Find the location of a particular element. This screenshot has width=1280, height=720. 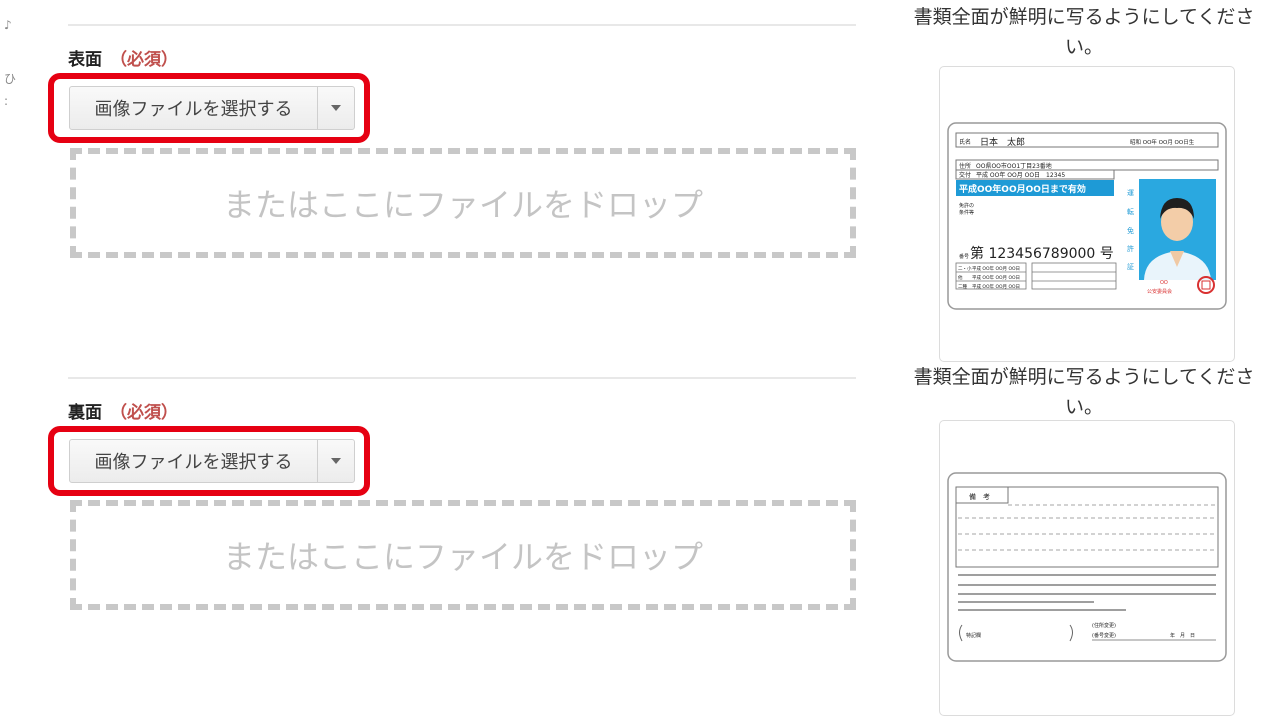

license-name: 日本 太郎 is located at coordinates (1002, 142).